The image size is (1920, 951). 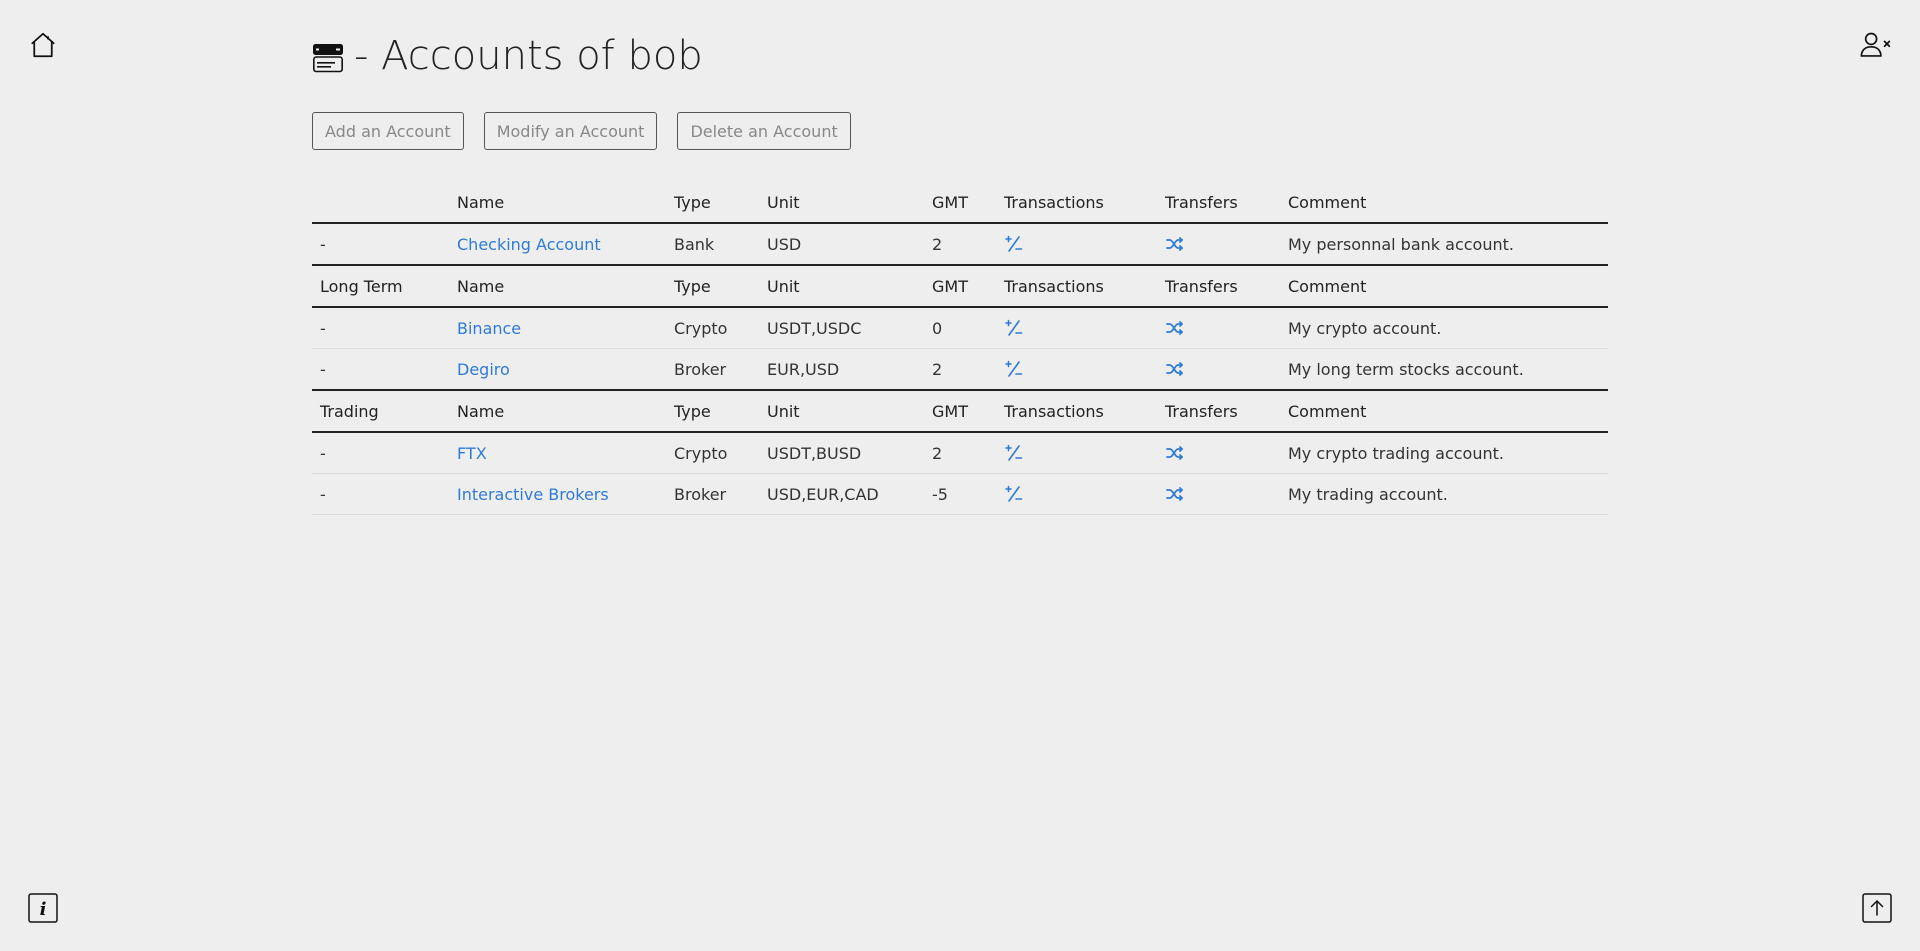 What do you see at coordinates (533, 494) in the screenshot?
I see `account-link: Interactive Brokers` at bounding box center [533, 494].